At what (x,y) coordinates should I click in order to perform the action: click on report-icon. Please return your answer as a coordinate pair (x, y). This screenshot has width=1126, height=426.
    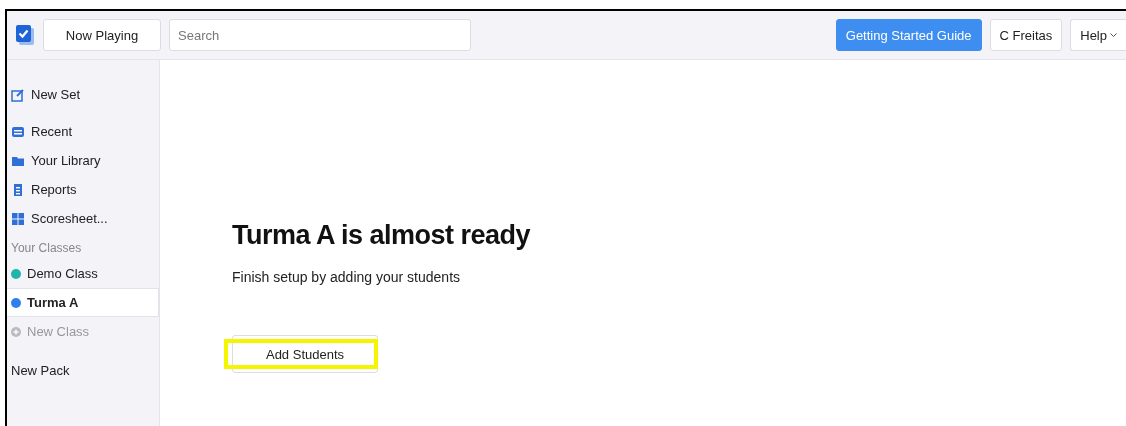
    Looking at the image, I should click on (18, 189).